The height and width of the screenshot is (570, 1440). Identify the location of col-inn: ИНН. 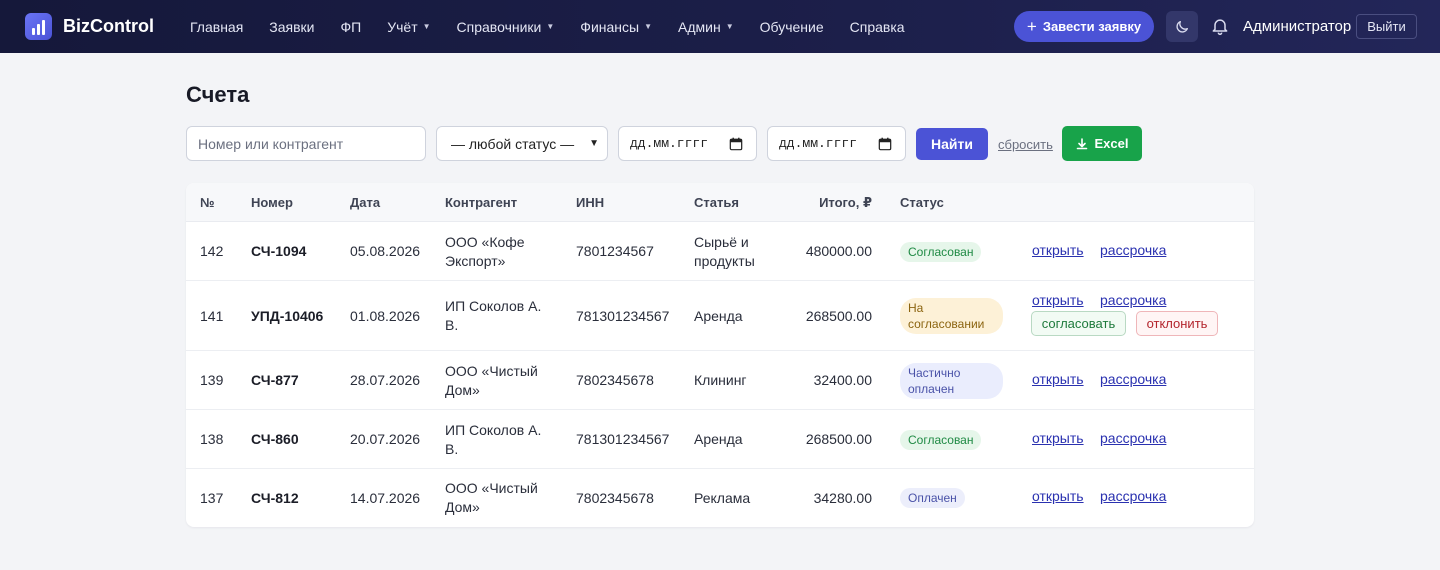
(590, 202).